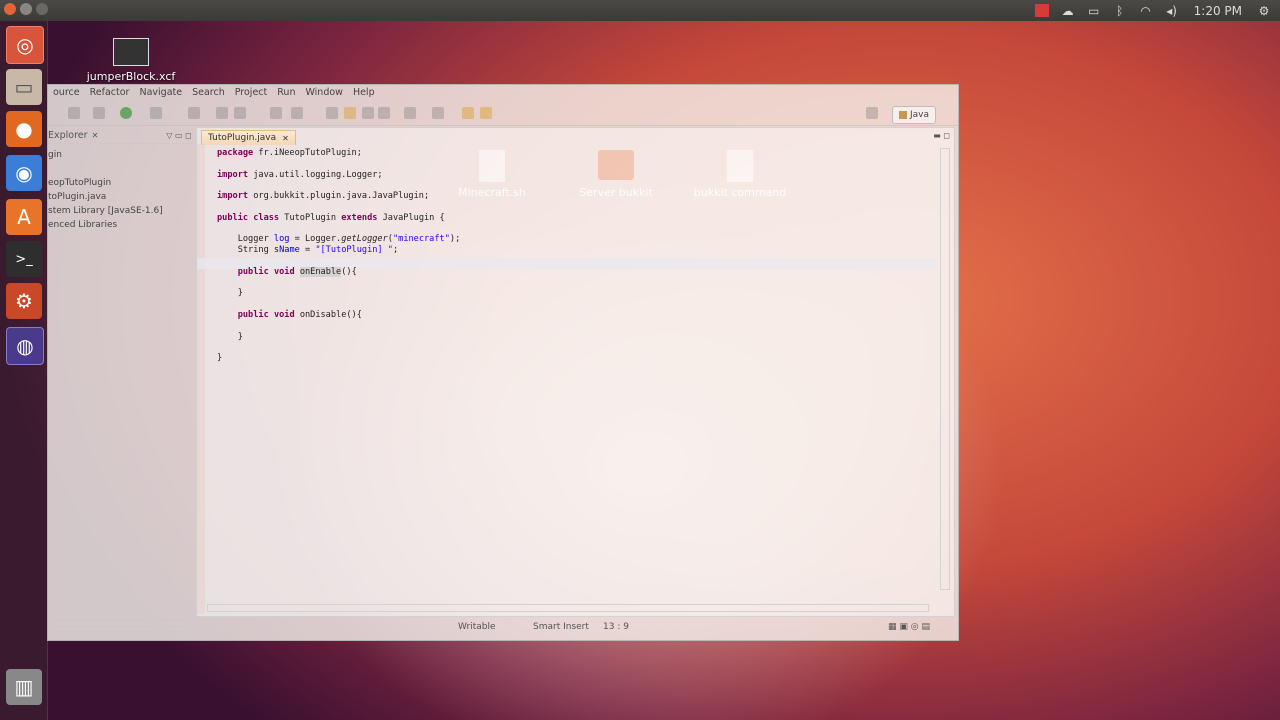 The image size is (1280, 720). Describe the element at coordinates (160, 94) in the screenshot. I see `menu-navigate: Navigate` at that location.